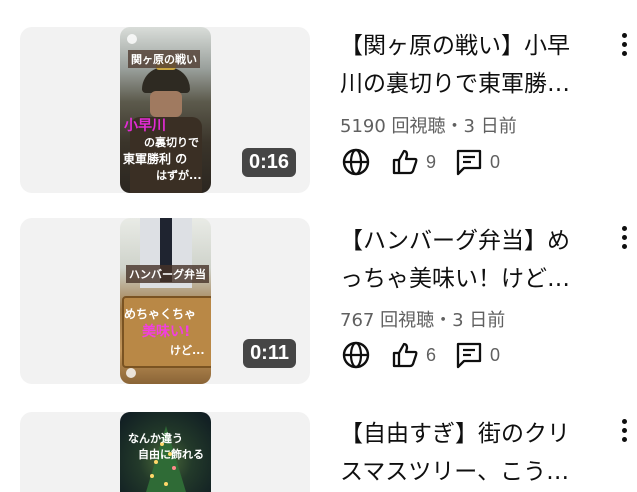  I want to click on video-title-line: 【自由すぎ】街のクリ, so click(455, 434).